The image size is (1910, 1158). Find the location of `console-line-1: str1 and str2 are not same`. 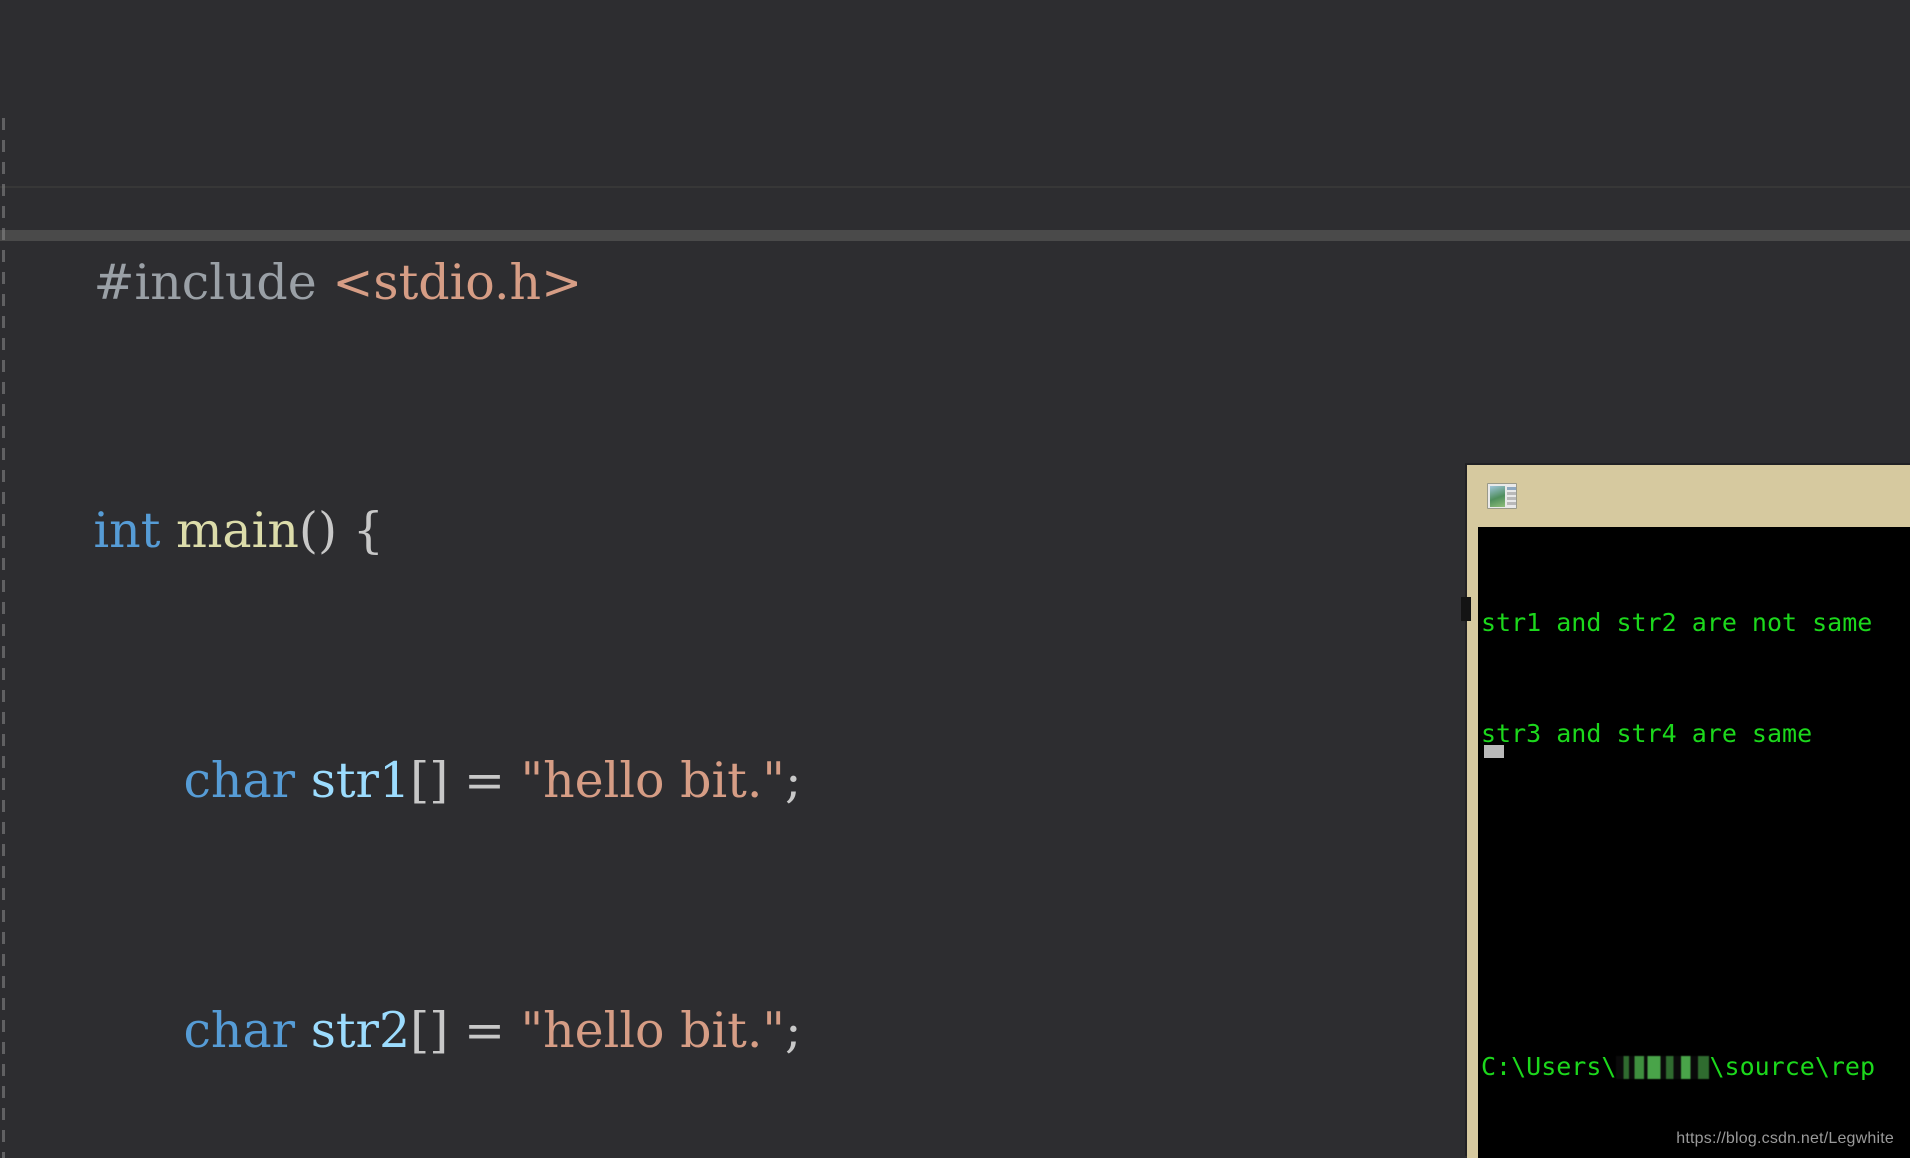

console-line-1: str1 and str2 are not same is located at coordinates (1677, 622).